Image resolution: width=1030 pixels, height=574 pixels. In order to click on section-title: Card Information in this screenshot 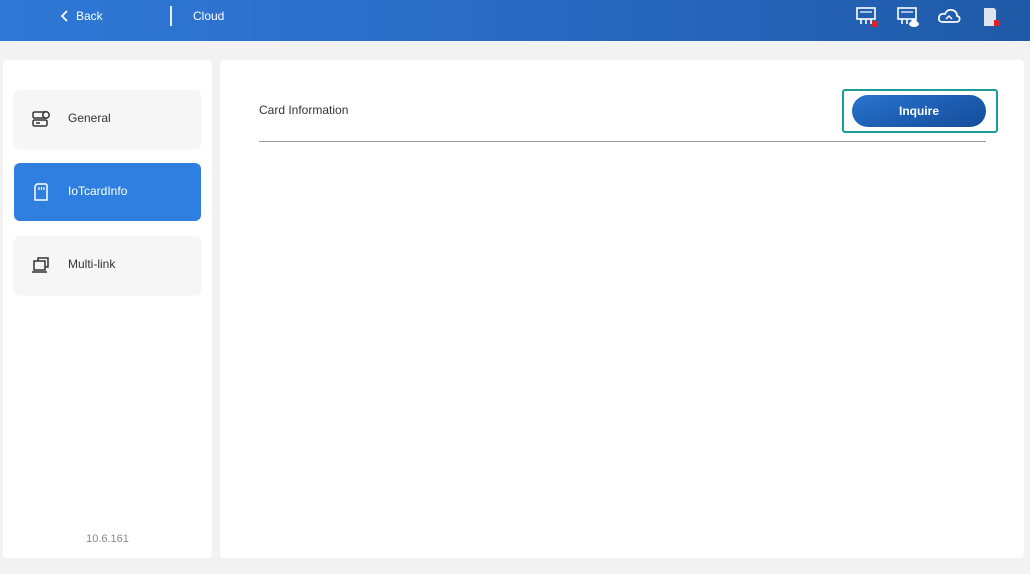, I will do `click(304, 110)`.